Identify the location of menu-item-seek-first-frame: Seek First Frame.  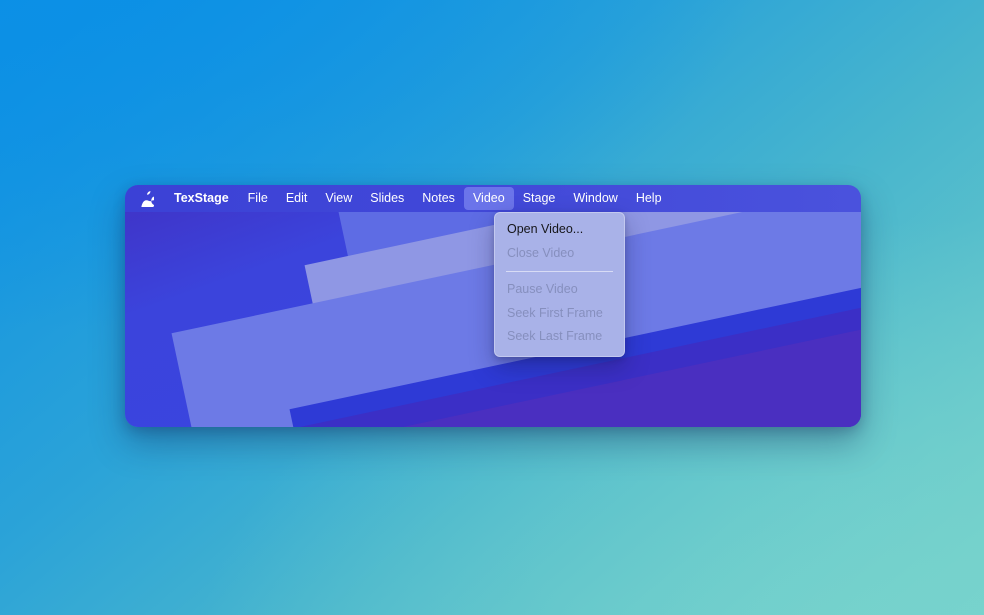
(555, 312).